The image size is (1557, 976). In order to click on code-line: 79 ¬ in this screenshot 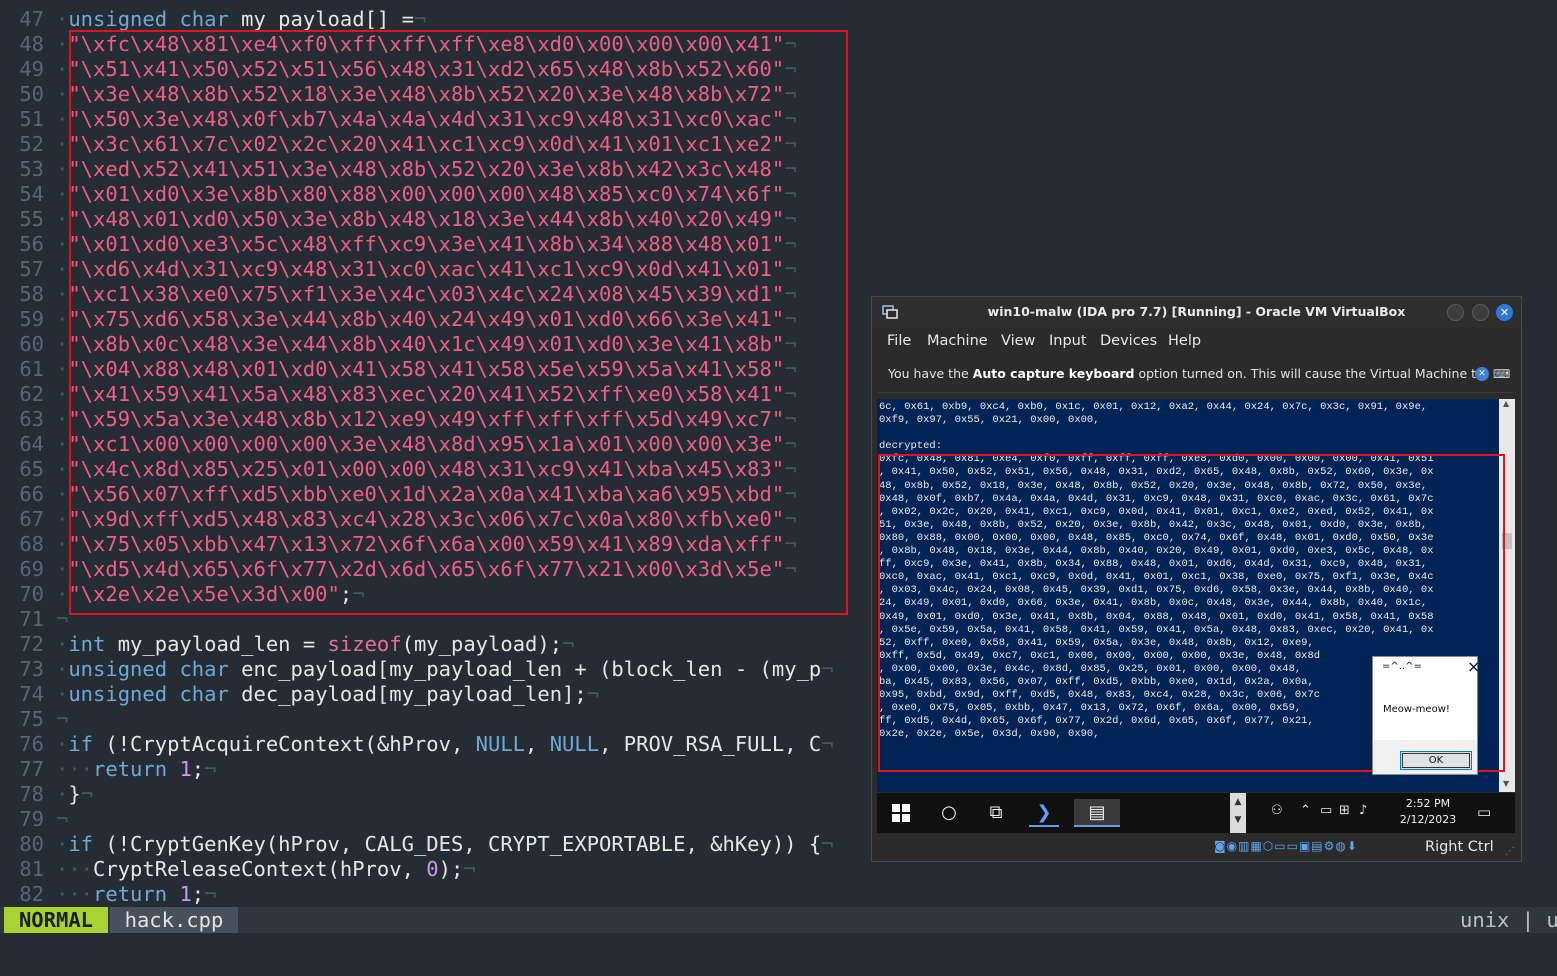, I will do `click(34, 819)`.